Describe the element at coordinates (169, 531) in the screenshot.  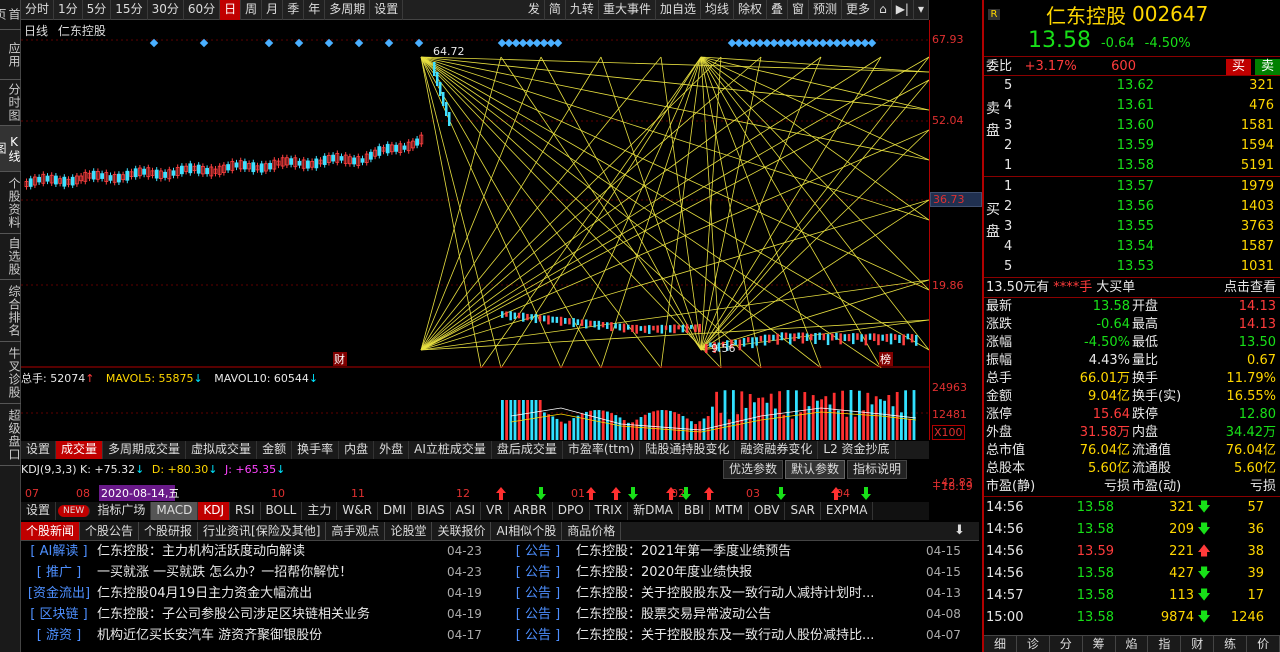
I see `news-tab: 个股研报` at that location.